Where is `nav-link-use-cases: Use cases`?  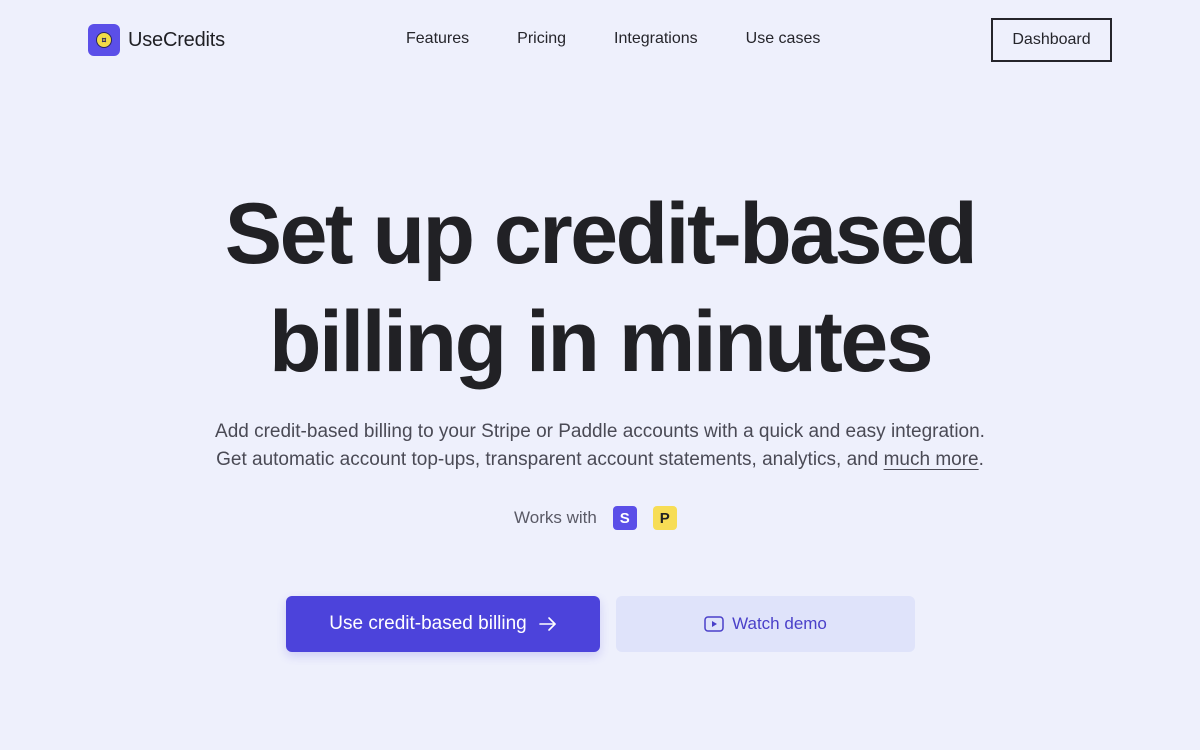 nav-link-use-cases: Use cases is located at coordinates (783, 39).